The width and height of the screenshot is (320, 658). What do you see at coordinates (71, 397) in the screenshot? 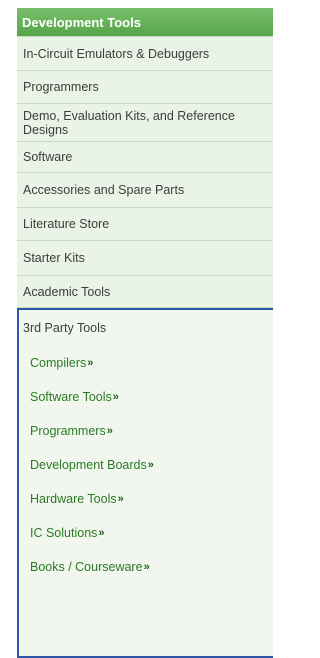
I see `submenu-item-label: Software Tools` at bounding box center [71, 397].